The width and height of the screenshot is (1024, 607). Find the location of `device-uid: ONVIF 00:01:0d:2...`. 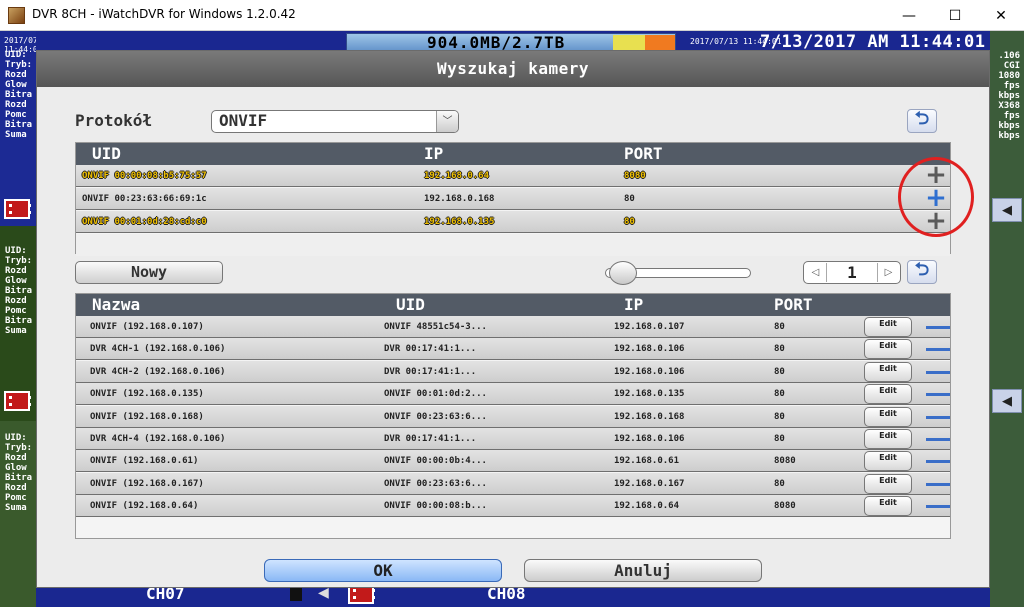

device-uid: ONVIF 00:01:0d:2... is located at coordinates (435, 394).